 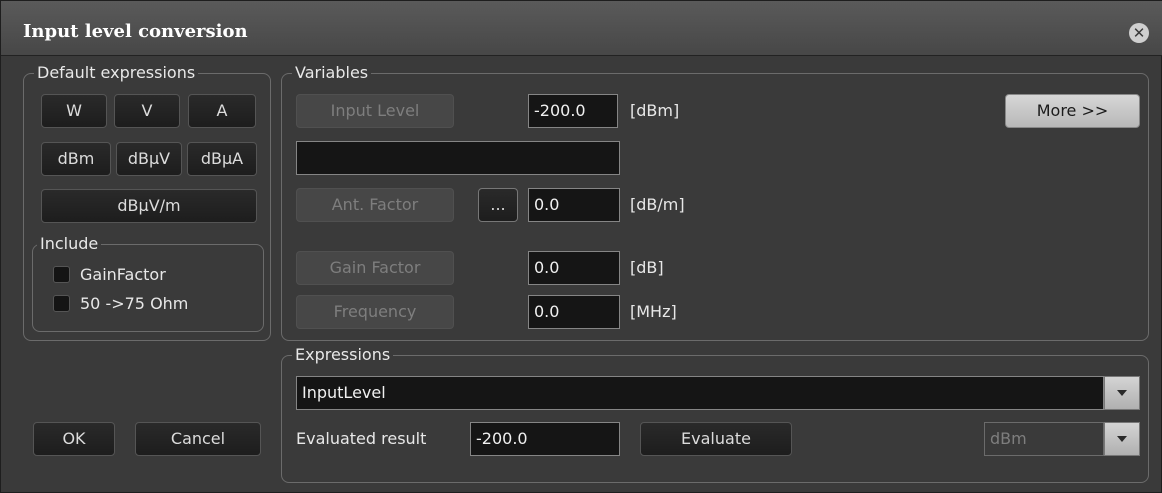 What do you see at coordinates (1072, 111) in the screenshot?
I see `more-button: More >>` at bounding box center [1072, 111].